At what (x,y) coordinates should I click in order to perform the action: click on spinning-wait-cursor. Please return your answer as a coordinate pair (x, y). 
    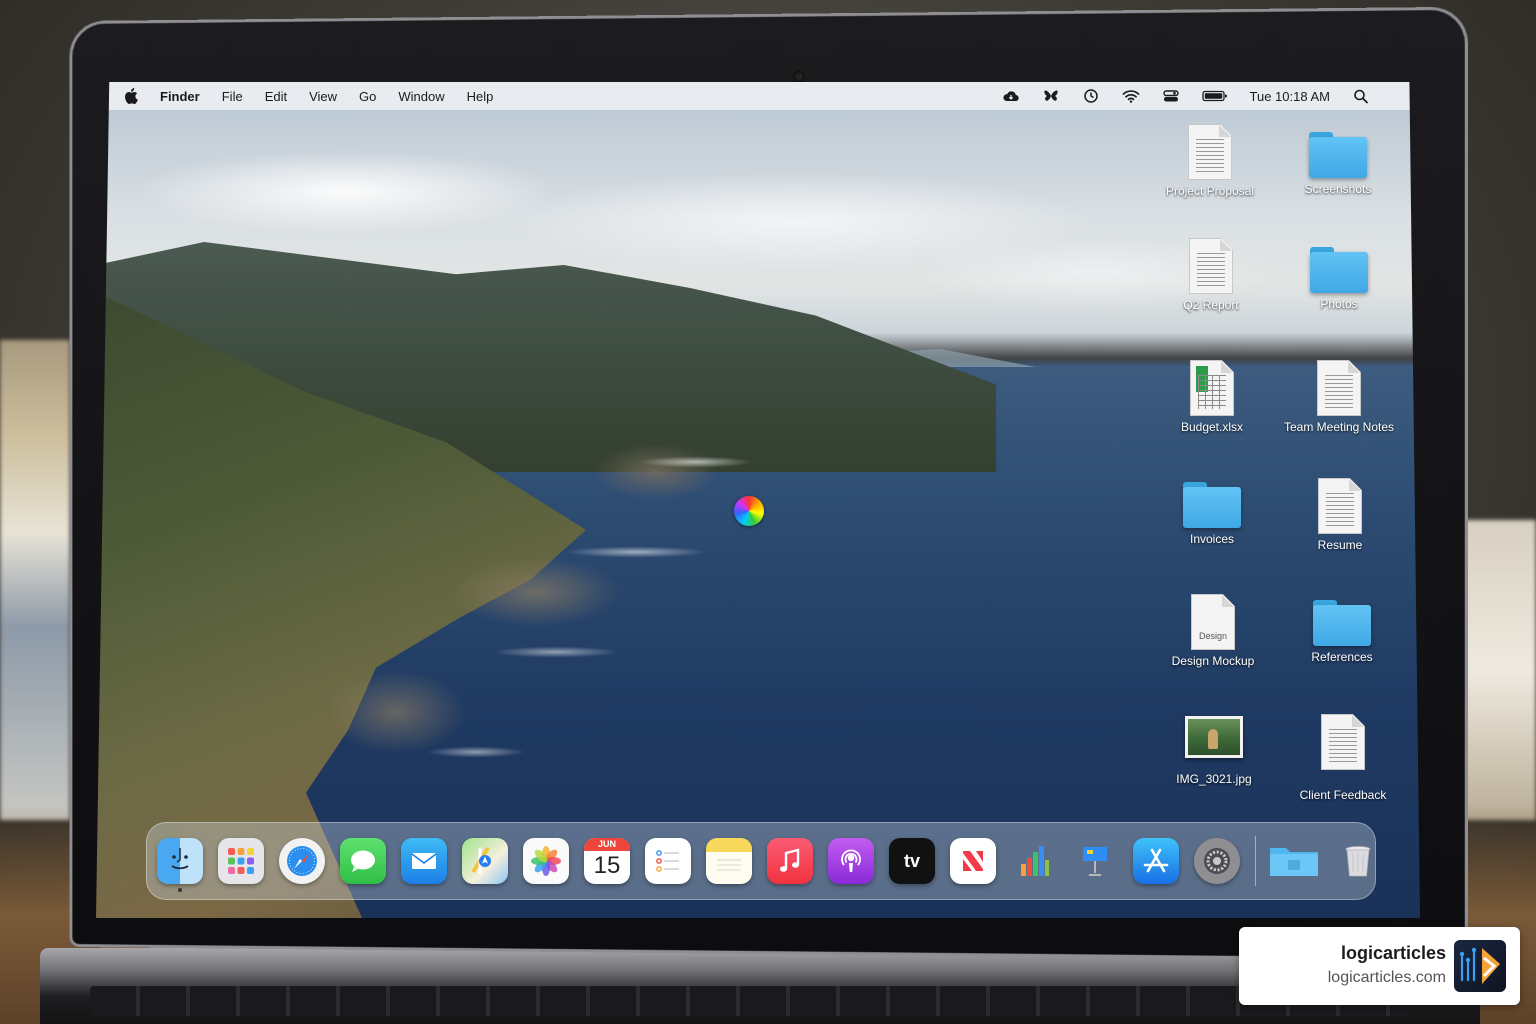
    Looking at the image, I should click on (749, 511).